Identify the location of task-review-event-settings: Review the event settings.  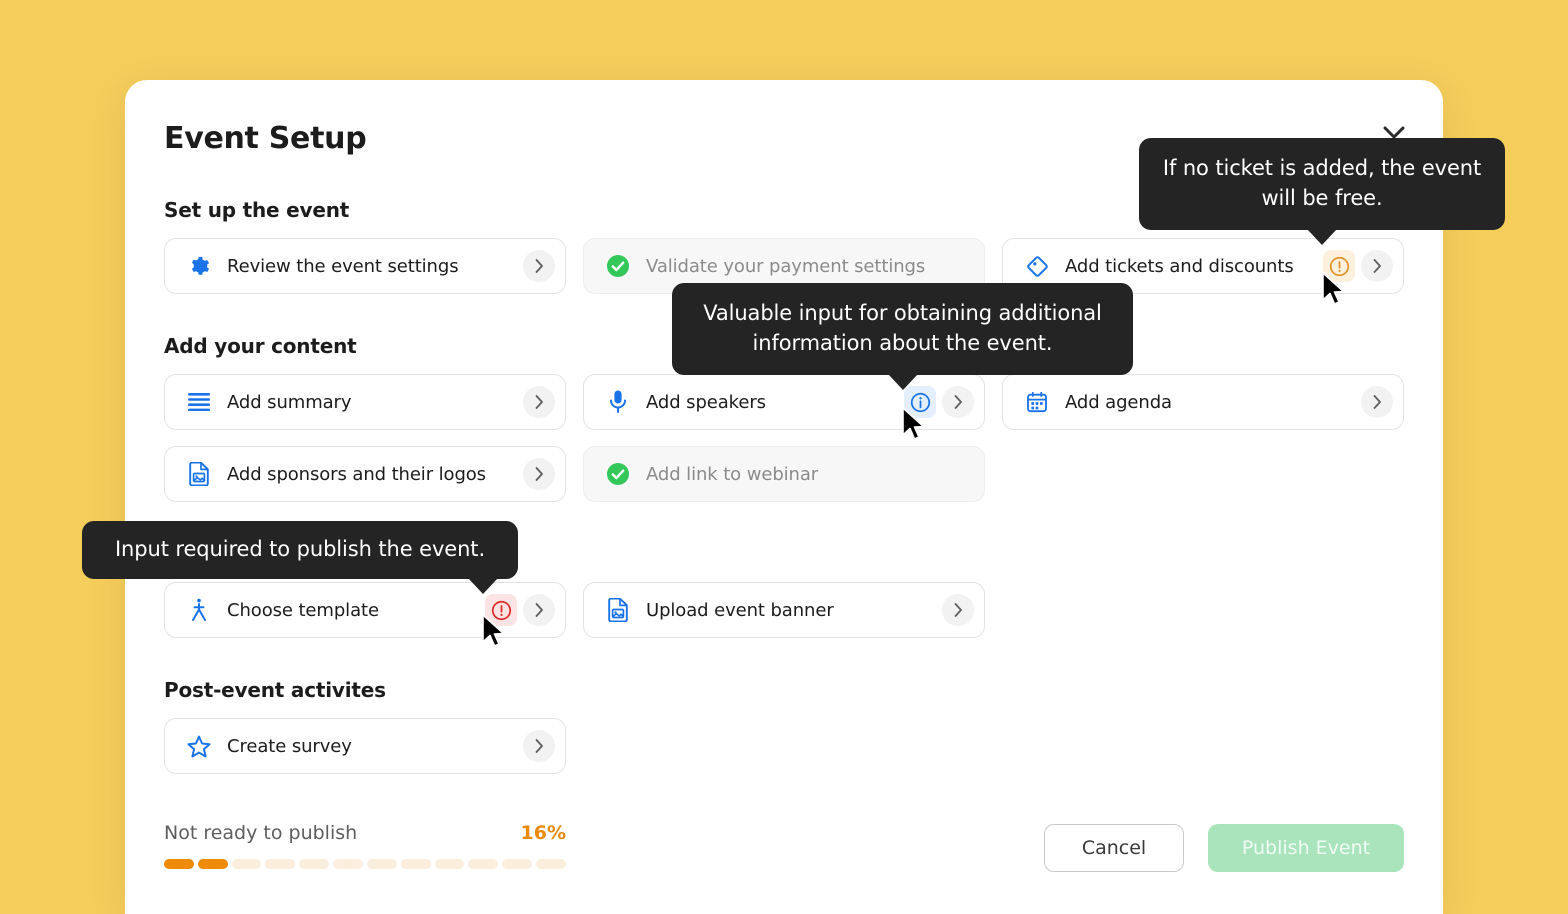
(365, 266).